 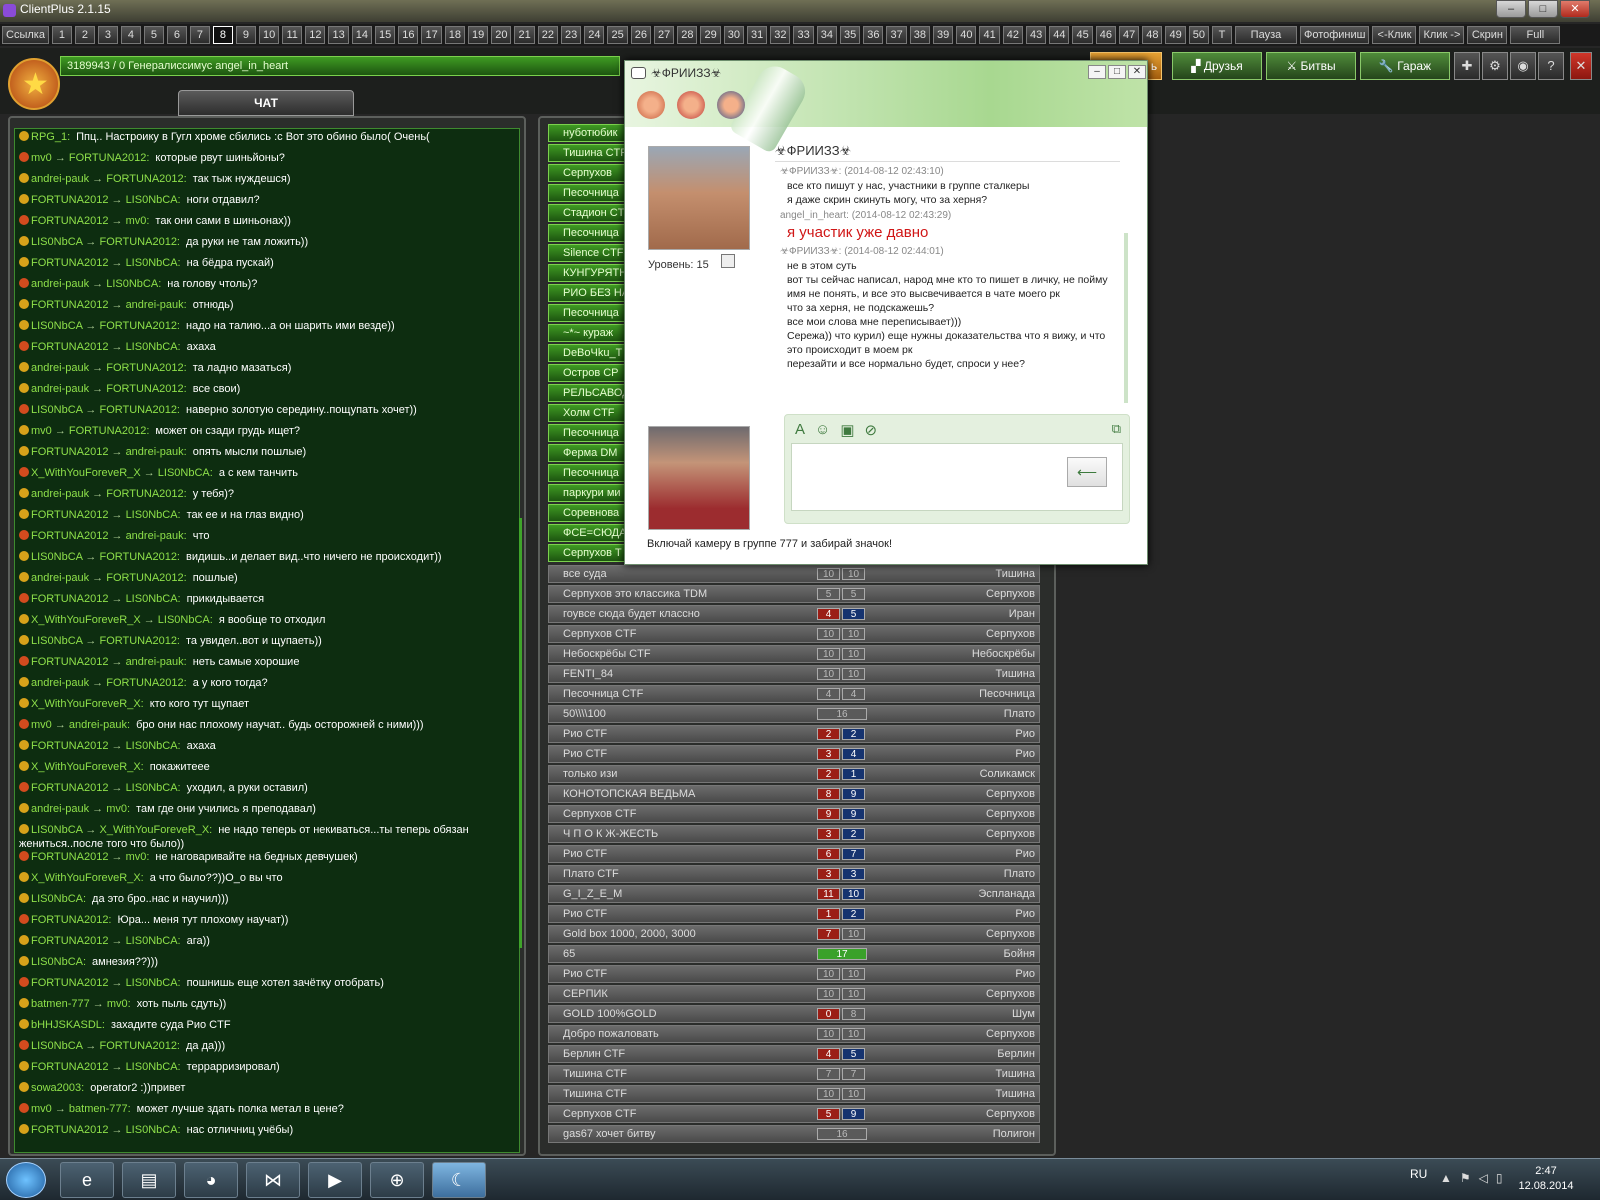 What do you see at coordinates (794, 854) in the screenshot?
I see `battle-row: Рио CTF 6 7 Рио` at bounding box center [794, 854].